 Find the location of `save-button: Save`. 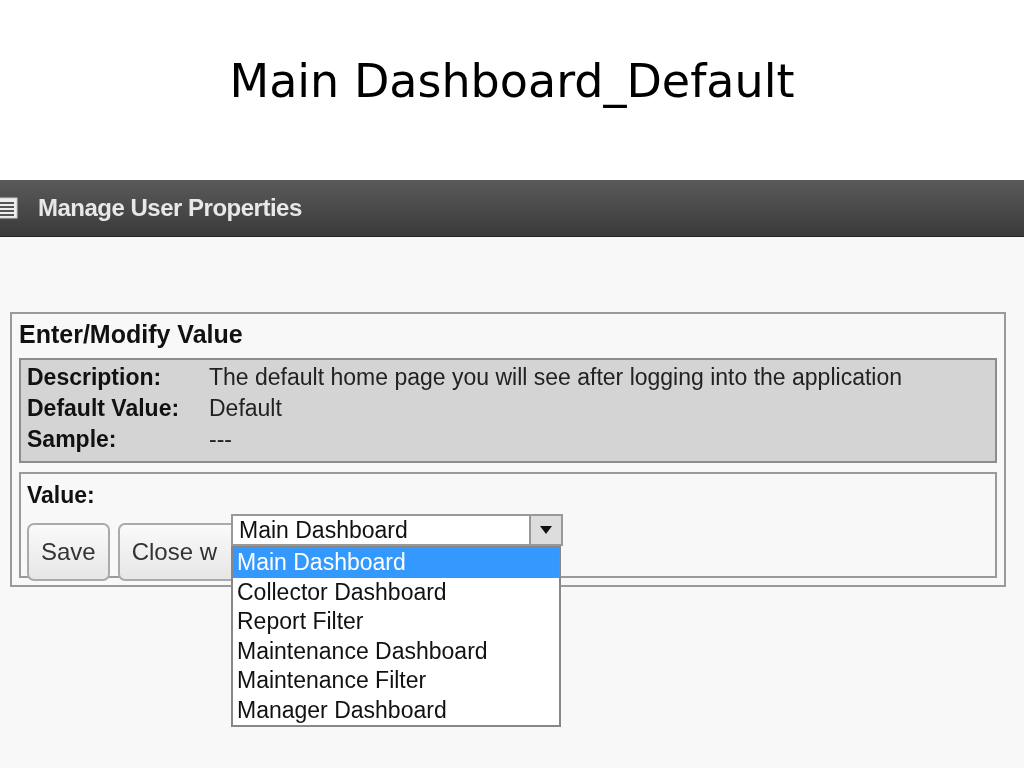

save-button: Save is located at coordinates (68, 552).